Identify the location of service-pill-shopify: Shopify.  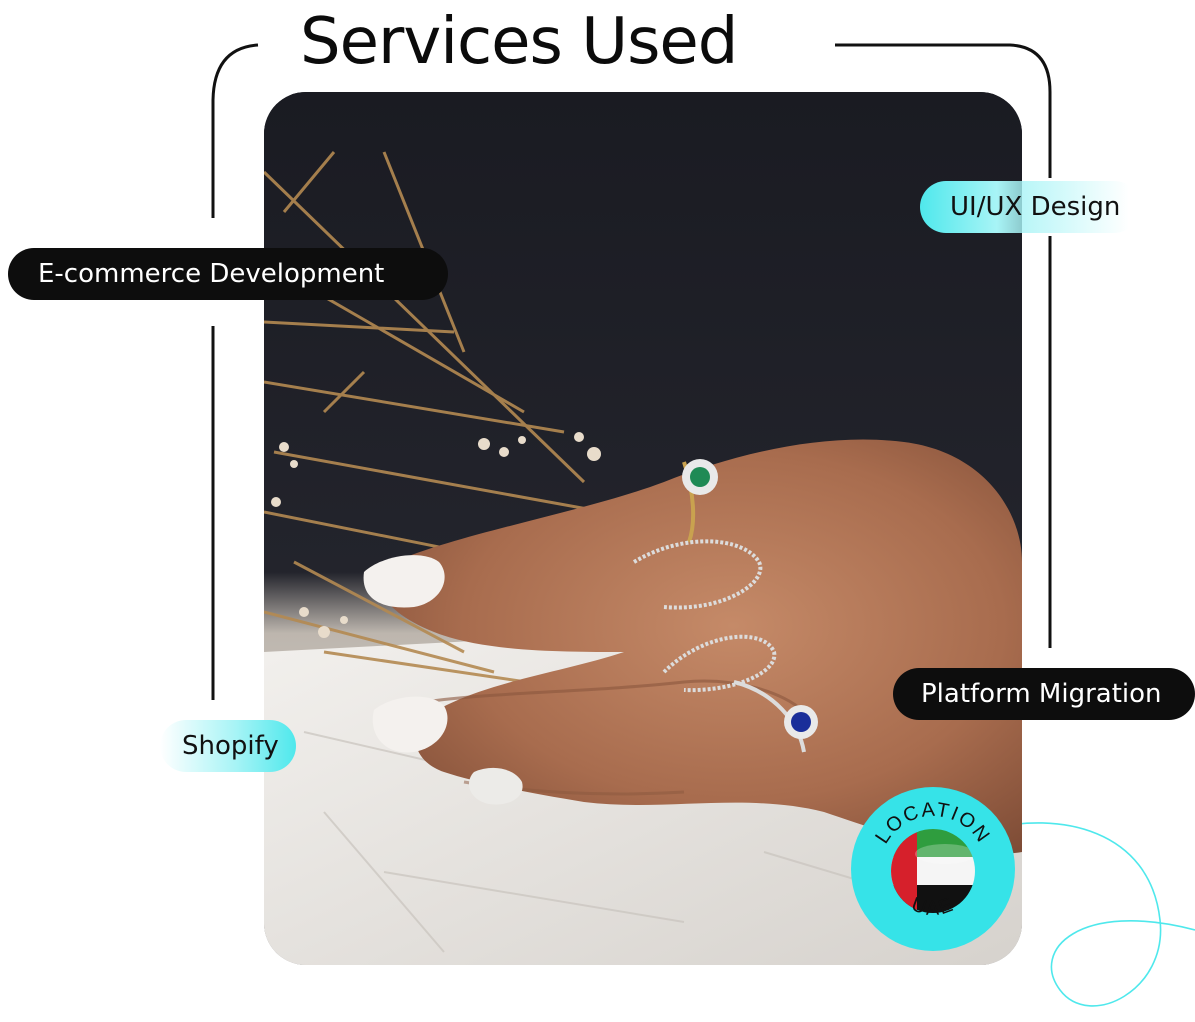
(228, 746).